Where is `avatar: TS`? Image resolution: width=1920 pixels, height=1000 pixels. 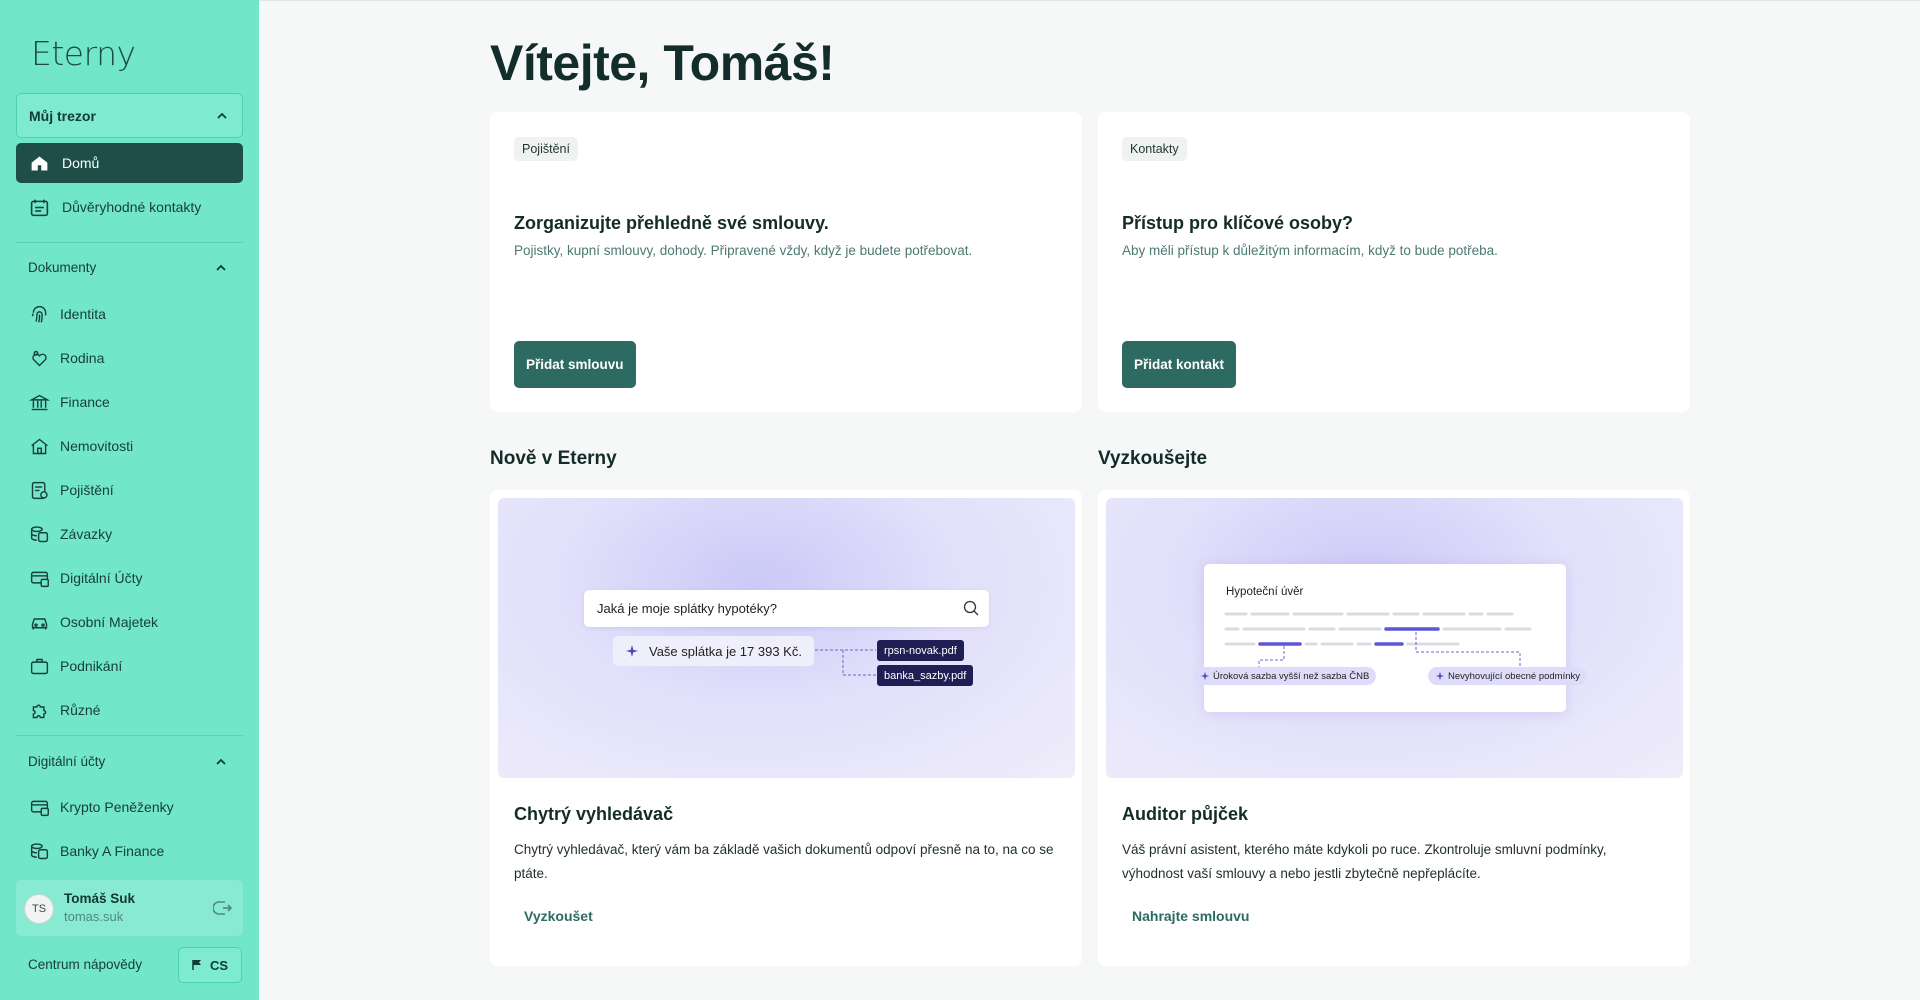 avatar: TS is located at coordinates (39, 909).